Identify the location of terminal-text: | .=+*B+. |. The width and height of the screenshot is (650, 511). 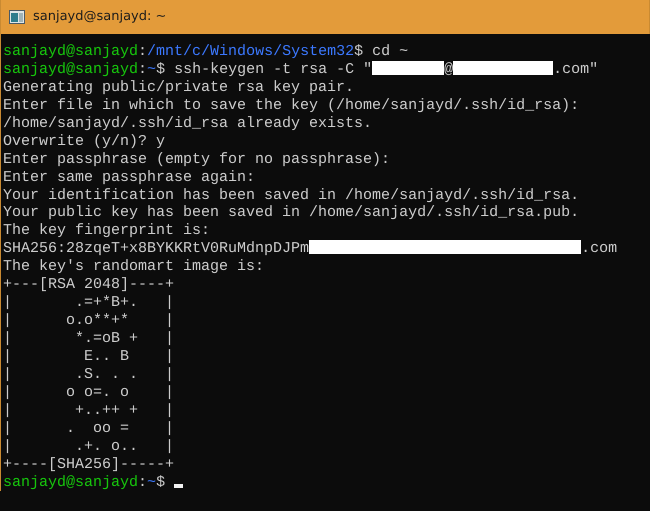
(88, 303).